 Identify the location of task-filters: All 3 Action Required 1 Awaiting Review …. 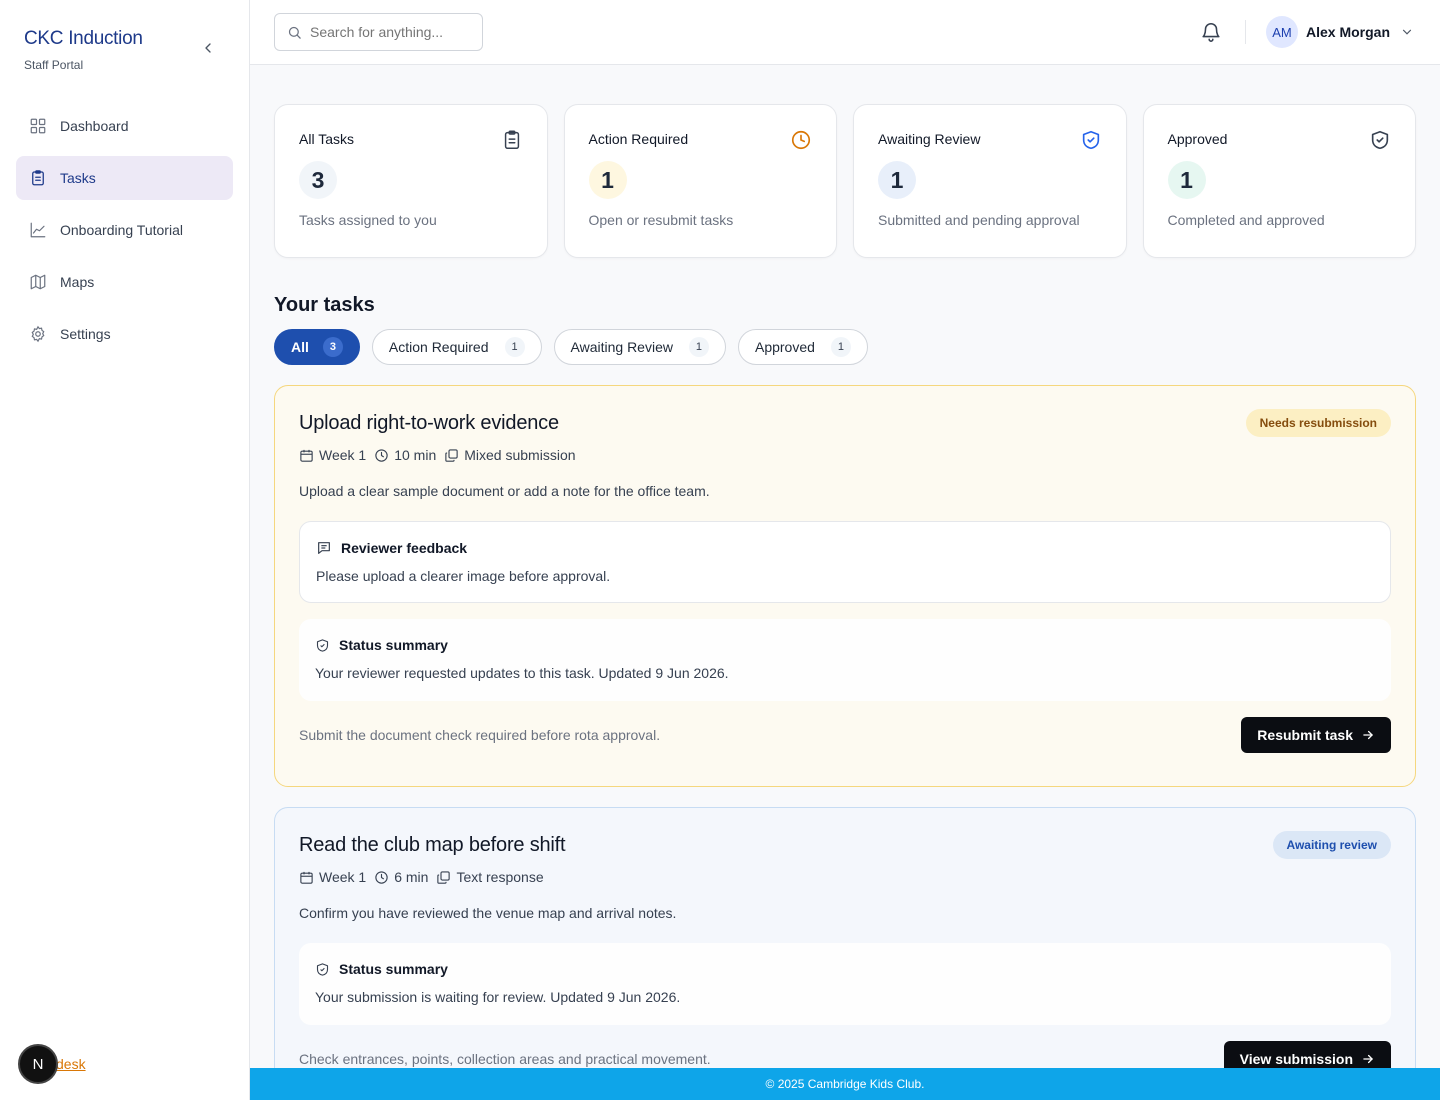
(845, 347).